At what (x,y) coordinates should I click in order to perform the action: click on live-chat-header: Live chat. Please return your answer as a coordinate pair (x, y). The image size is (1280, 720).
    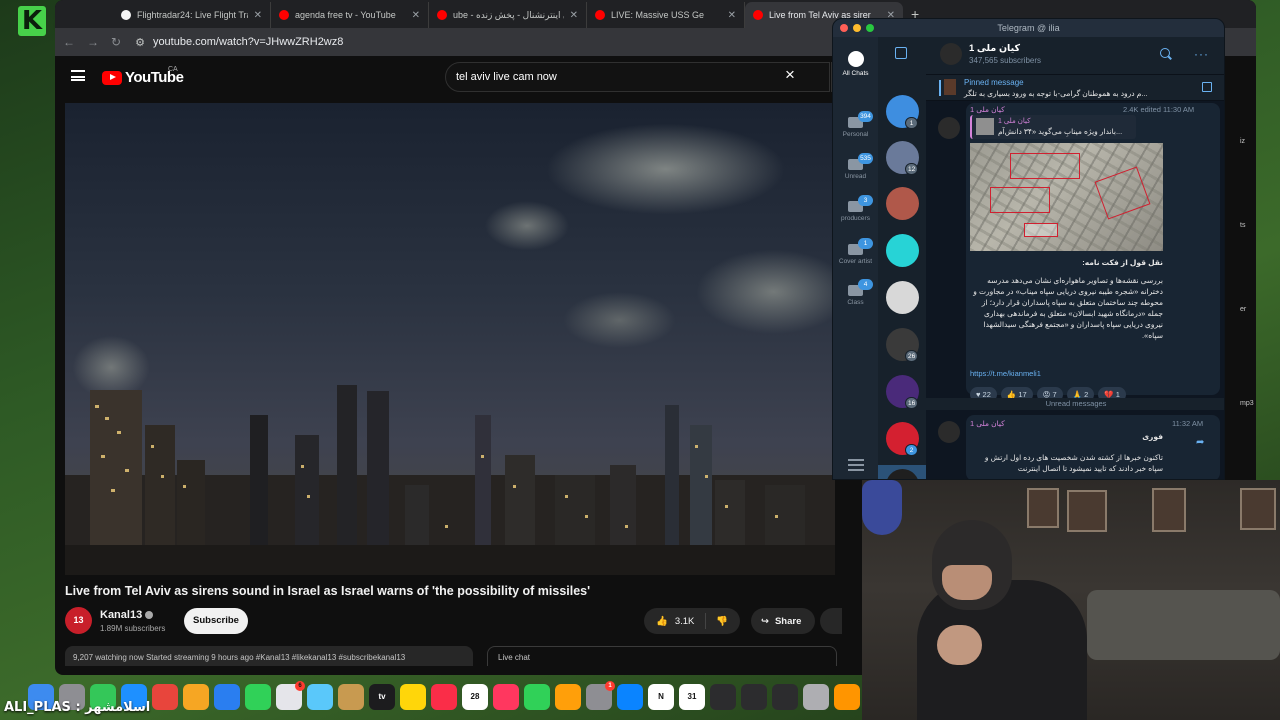
    Looking at the image, I should click on (662, 656).